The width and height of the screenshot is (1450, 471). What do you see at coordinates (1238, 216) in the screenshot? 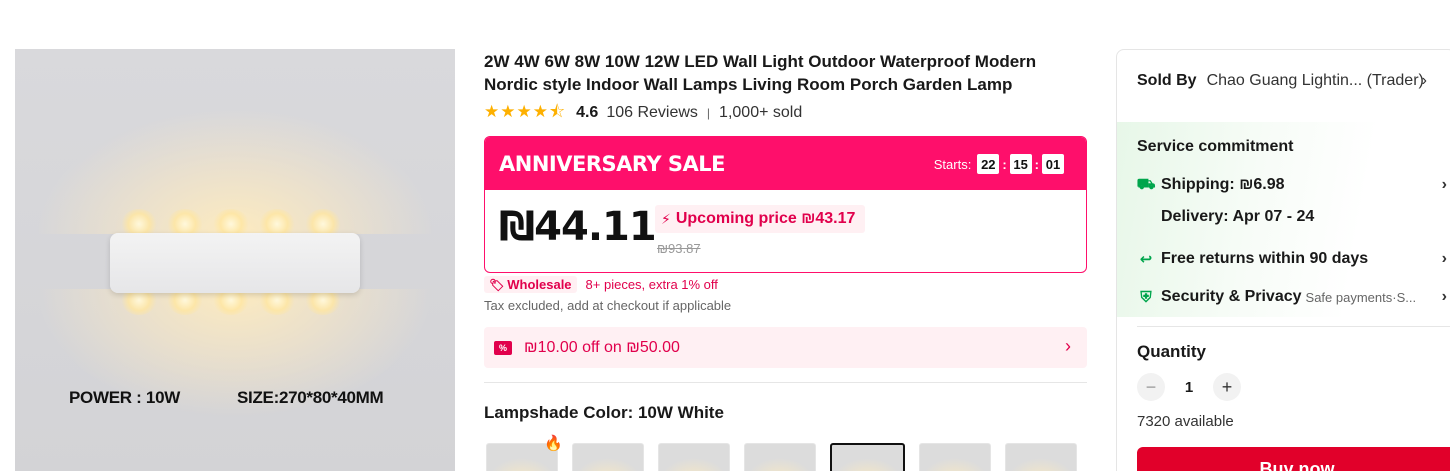
I see `delivery-text: Delivery: Apr 07 - 24` at bounding box center [1238, 216].